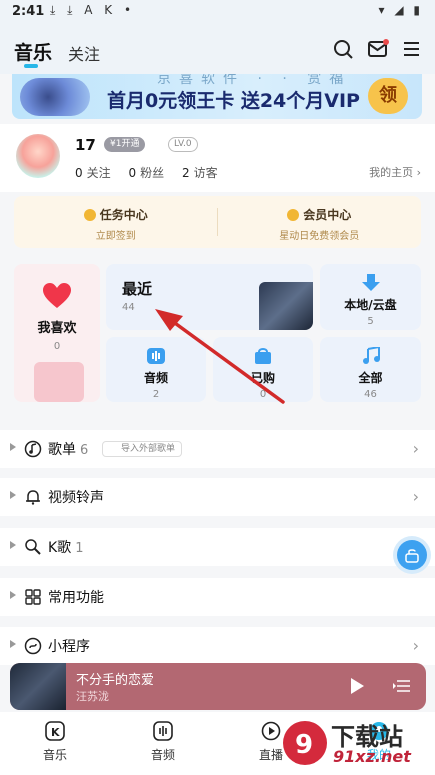 The height and width of the screenshot is (775, 435). What do you see at coordinates (372, 756) in the screenshot?
I see `watermark-sub: 91xz.net` at bounding box center [372, 756].